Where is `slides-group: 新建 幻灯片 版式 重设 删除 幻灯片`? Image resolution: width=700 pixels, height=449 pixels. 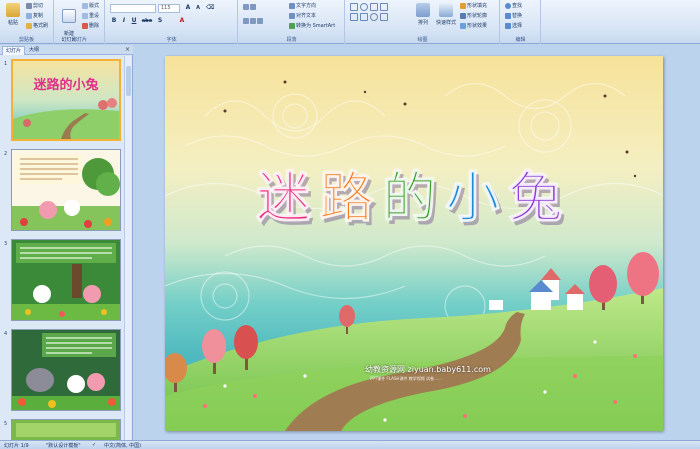
slides-group: 新建 幻灯片 版式 重设 删除 幻灯片 is located at coordinates (80, 22).